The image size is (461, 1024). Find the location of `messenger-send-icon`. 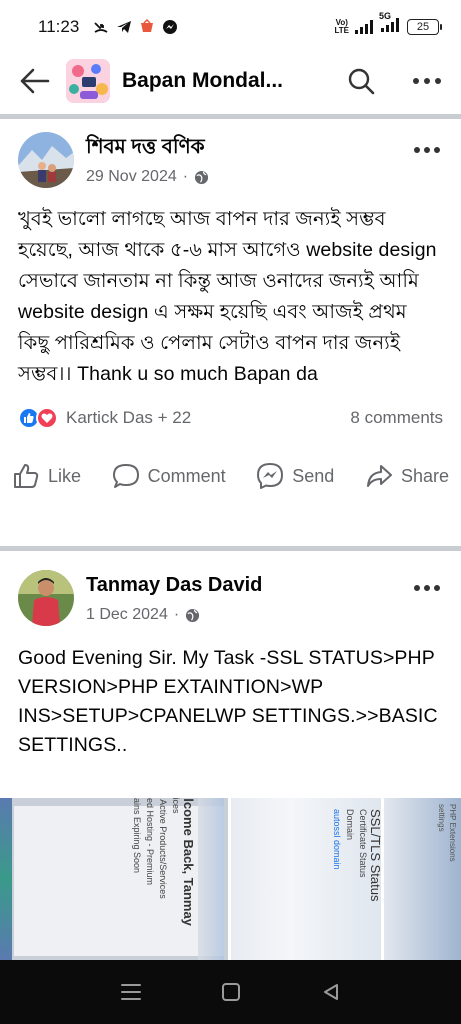

messenger-send-icon is located at coordinates (270, 476).